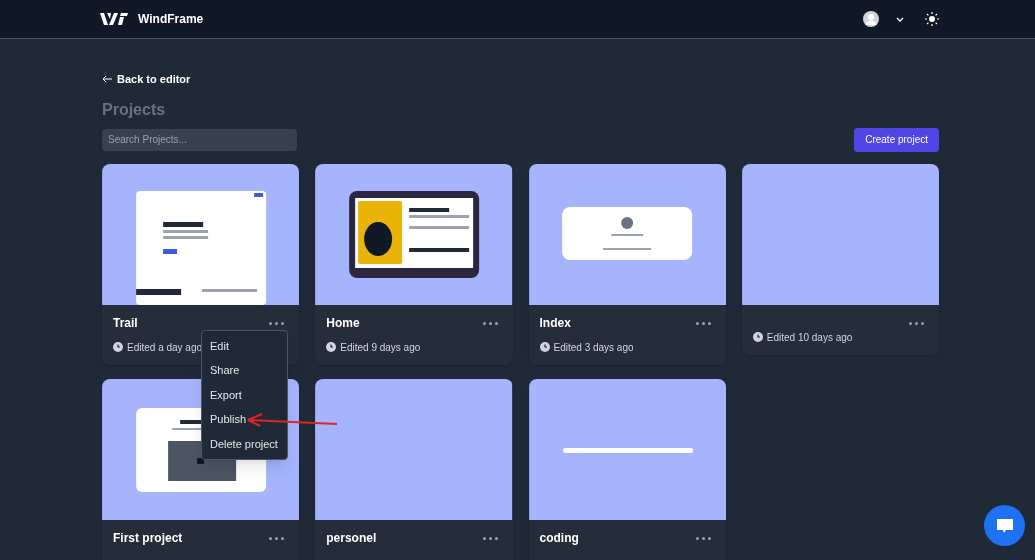 The image size is (1035, 560). Describe the element at coordinates (809, 337) in the screenshot. I see `edited-time: Edited 10 days ago` at that location.